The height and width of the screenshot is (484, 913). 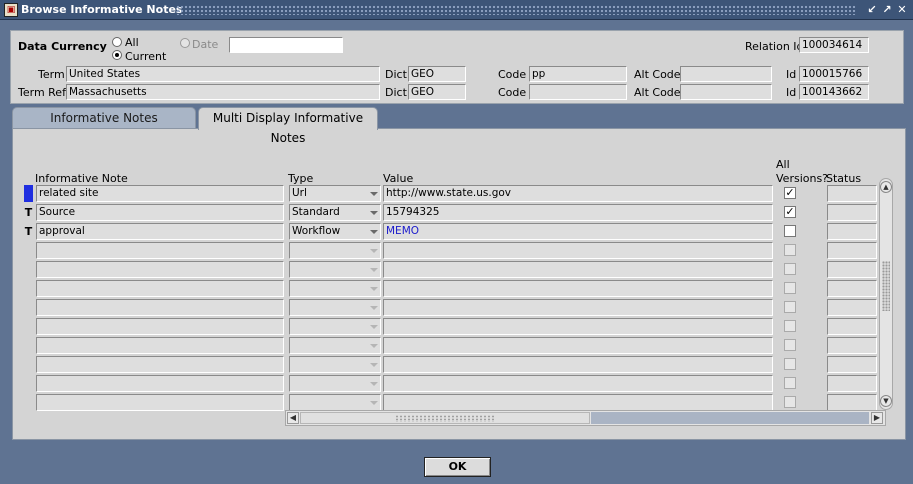 I want to click on note-cell: related site, so click(x=160, y=193).